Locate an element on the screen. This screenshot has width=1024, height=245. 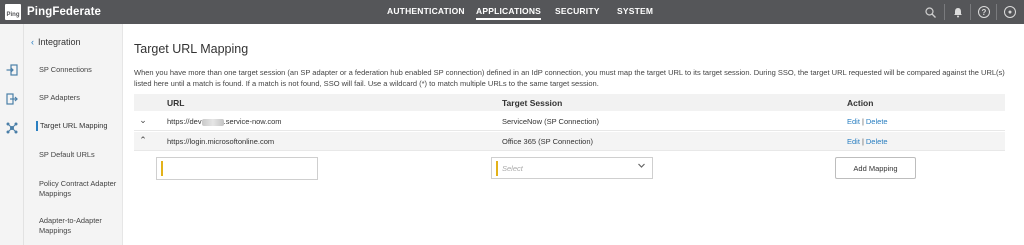
nav-applications: APPLICATIONS is located at coordinates (509, 13).